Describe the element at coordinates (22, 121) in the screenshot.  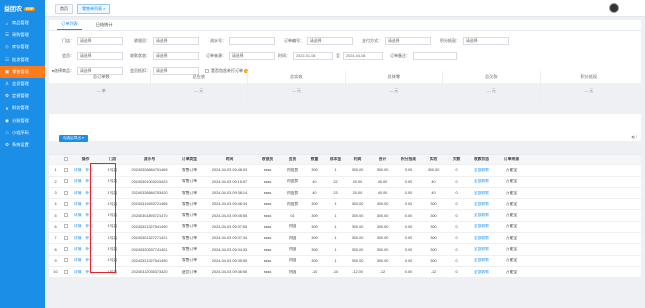
I see `sidebar-item-8: ◉ 分账管理` at that location.